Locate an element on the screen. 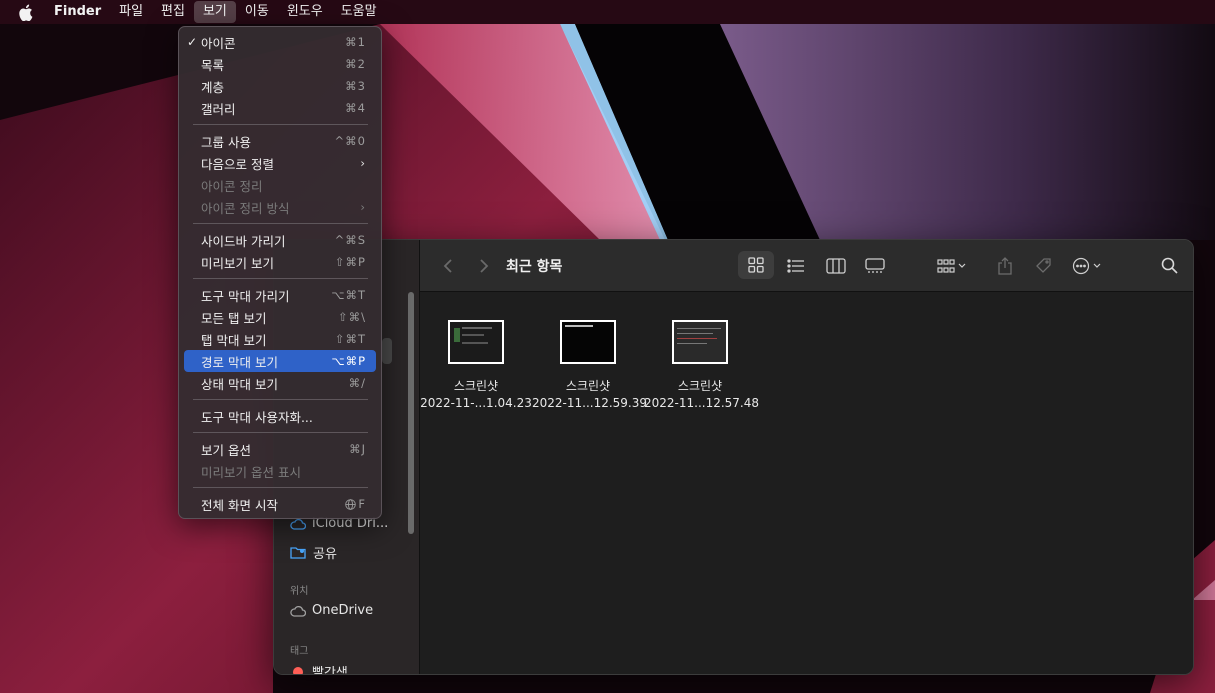 This screenshot has height=693, width=1215. sidebar-item-onedrive: OneDrive is located at coordinates (331, 610).